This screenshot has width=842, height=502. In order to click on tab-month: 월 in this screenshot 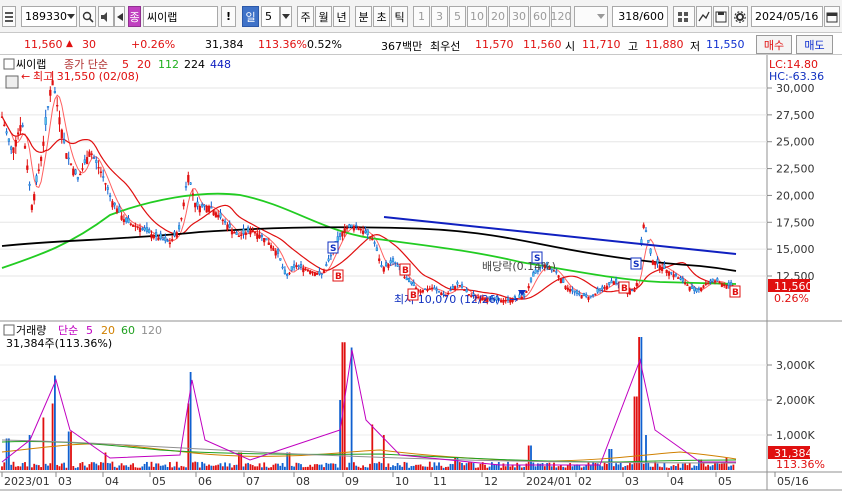, I will do `click(323, 16)`.